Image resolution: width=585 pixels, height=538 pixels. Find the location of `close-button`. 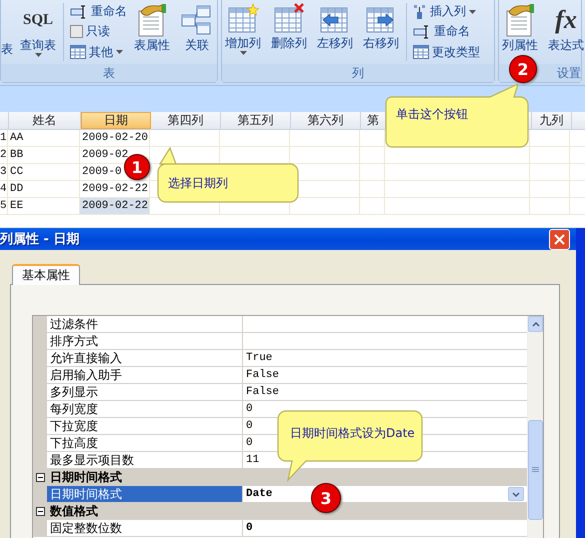

close-button is located at coordinates (559, 239).